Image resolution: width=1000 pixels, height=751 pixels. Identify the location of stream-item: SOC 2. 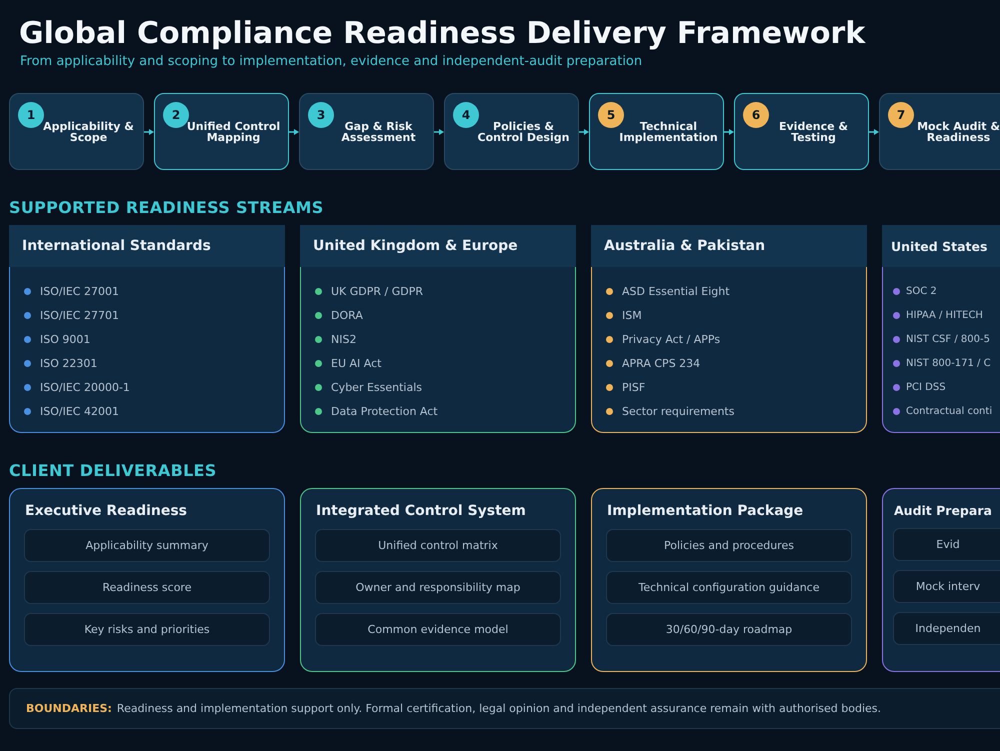
(921, 291).